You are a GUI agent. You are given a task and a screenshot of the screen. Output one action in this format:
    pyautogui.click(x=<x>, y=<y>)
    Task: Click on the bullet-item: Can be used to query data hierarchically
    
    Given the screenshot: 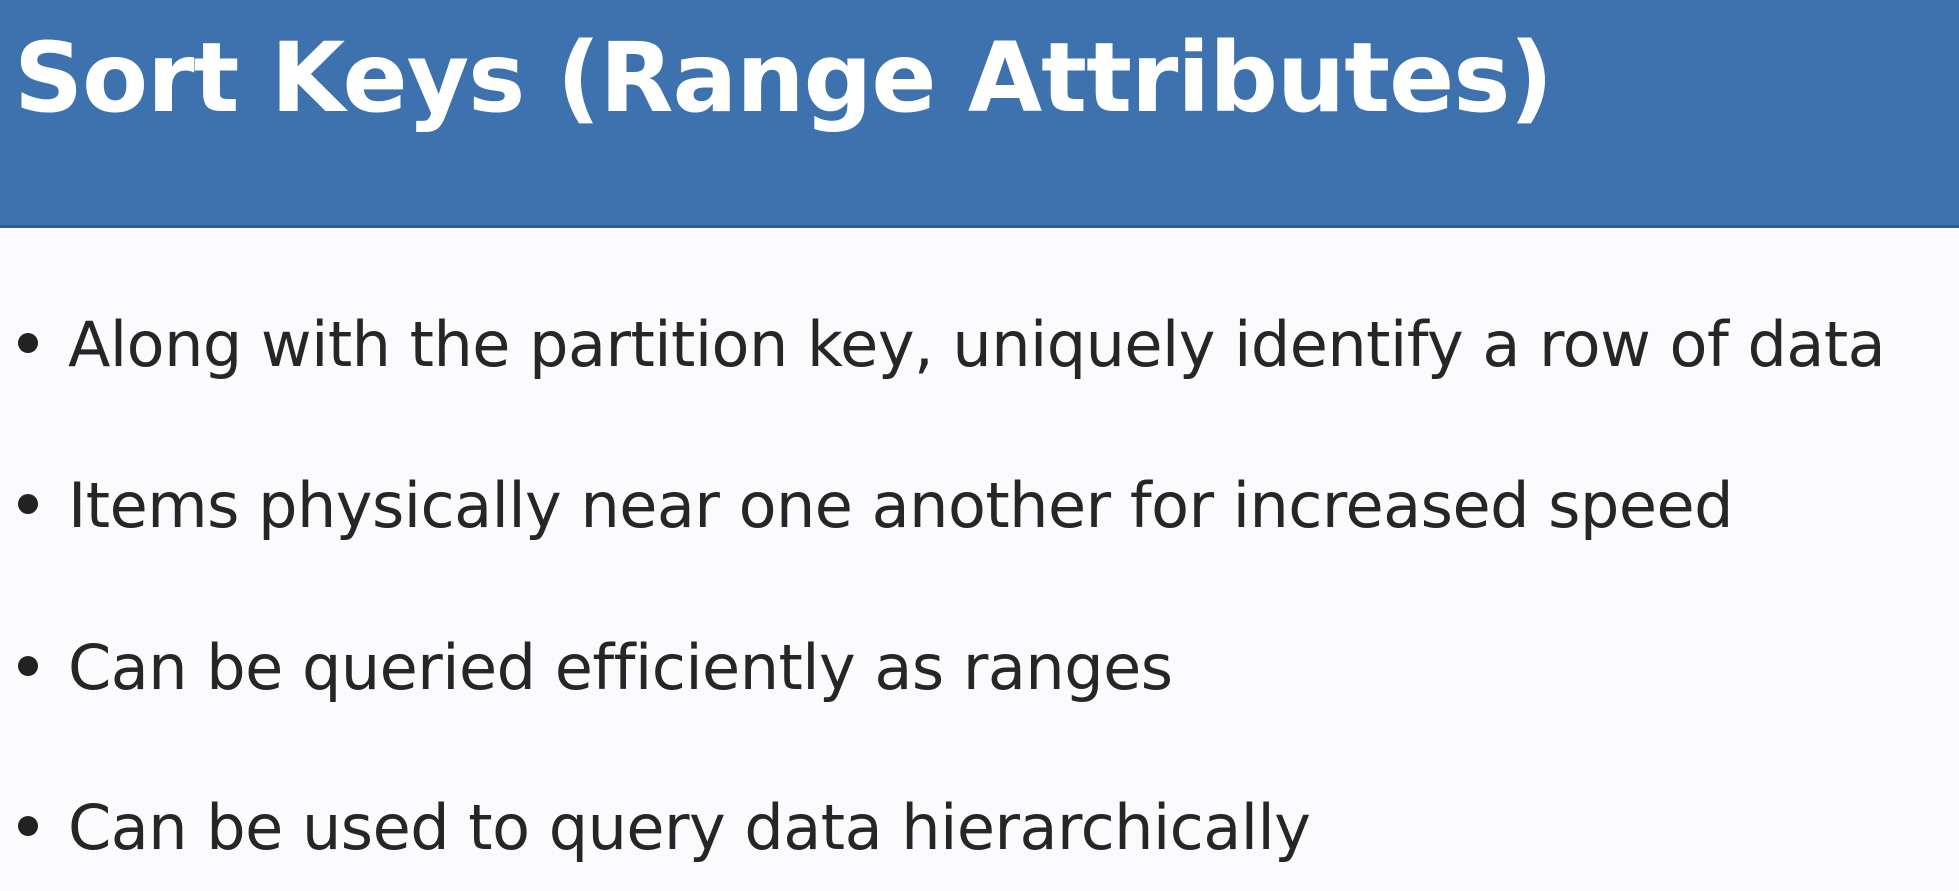 What is the action you would take?
    pyautogui.click(x=979, y=828)
    